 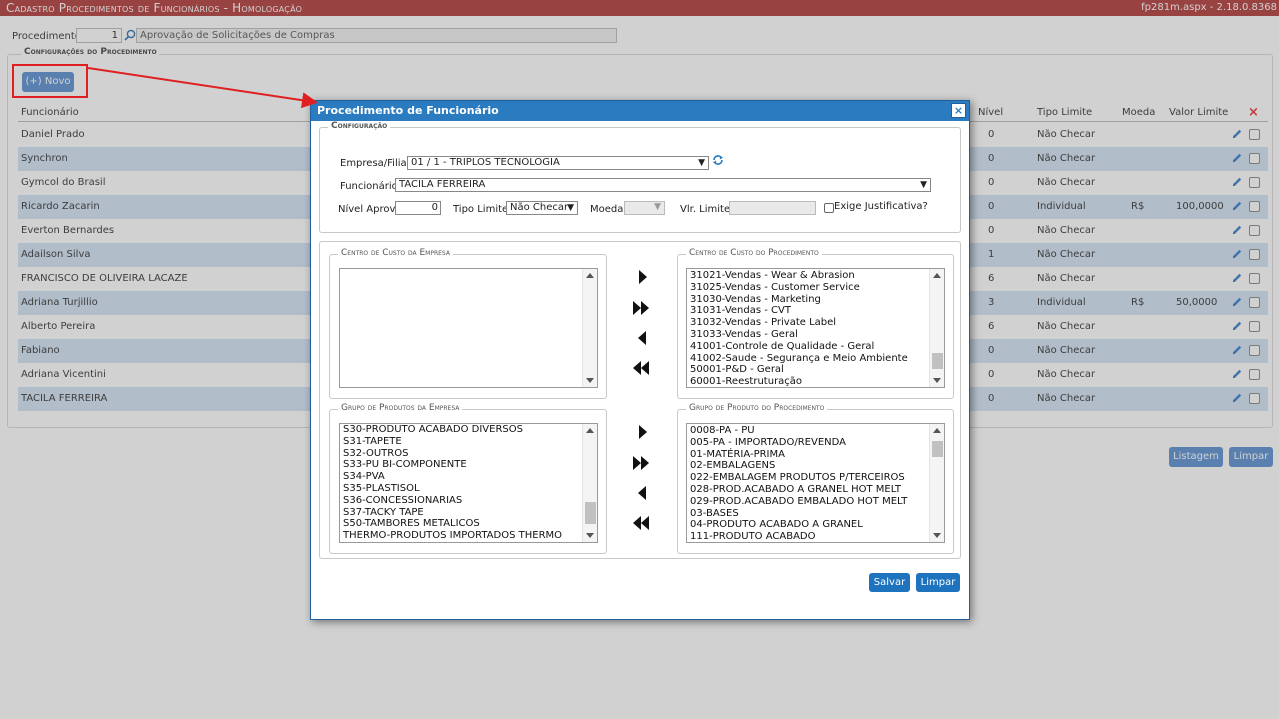 I want to click on list-item: S30-PRODUTO ACABADO DIVERSOS, so click(x=462, y=430).